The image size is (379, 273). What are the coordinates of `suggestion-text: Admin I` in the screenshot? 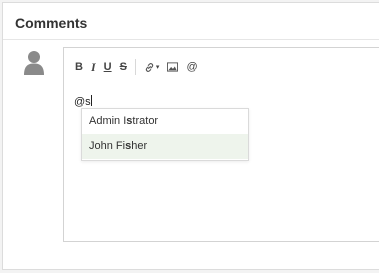 It's located at (108, 121).